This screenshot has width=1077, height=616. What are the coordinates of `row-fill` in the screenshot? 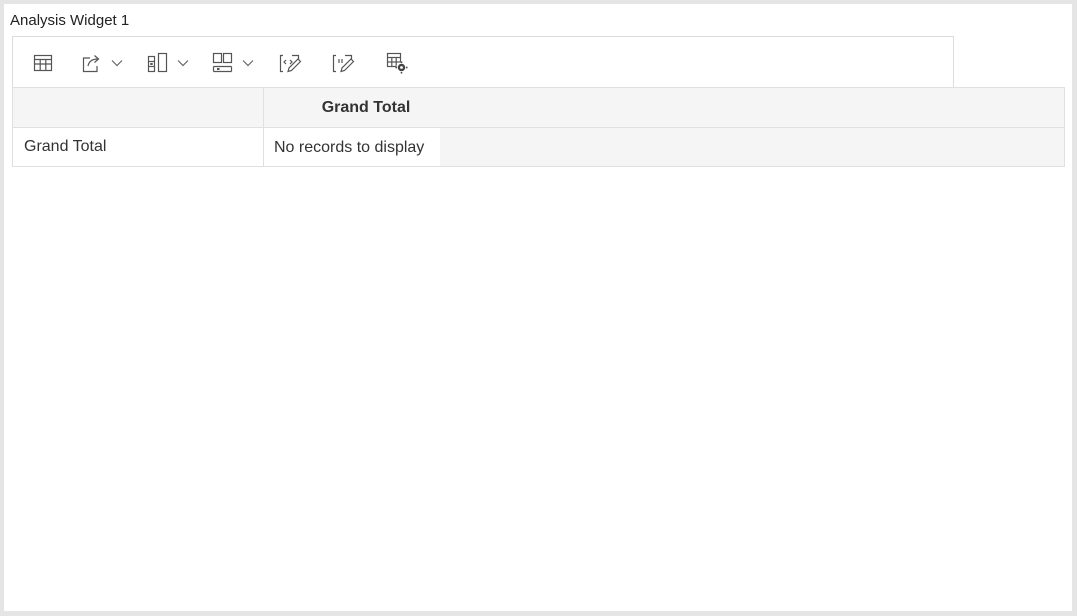 It's located at (752, 147).